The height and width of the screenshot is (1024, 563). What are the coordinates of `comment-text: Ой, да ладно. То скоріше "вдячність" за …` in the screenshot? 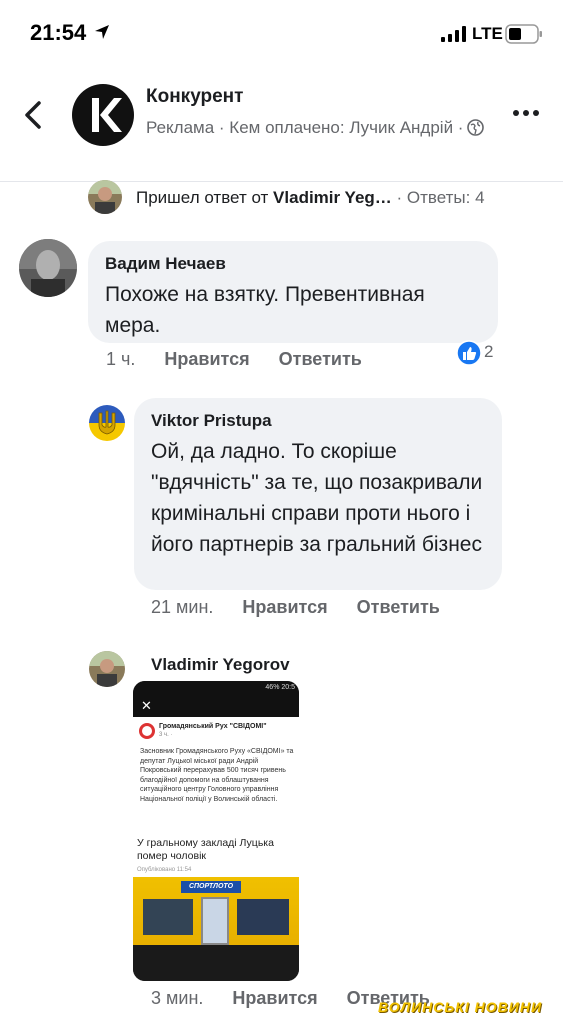 It's located at (317, 498).